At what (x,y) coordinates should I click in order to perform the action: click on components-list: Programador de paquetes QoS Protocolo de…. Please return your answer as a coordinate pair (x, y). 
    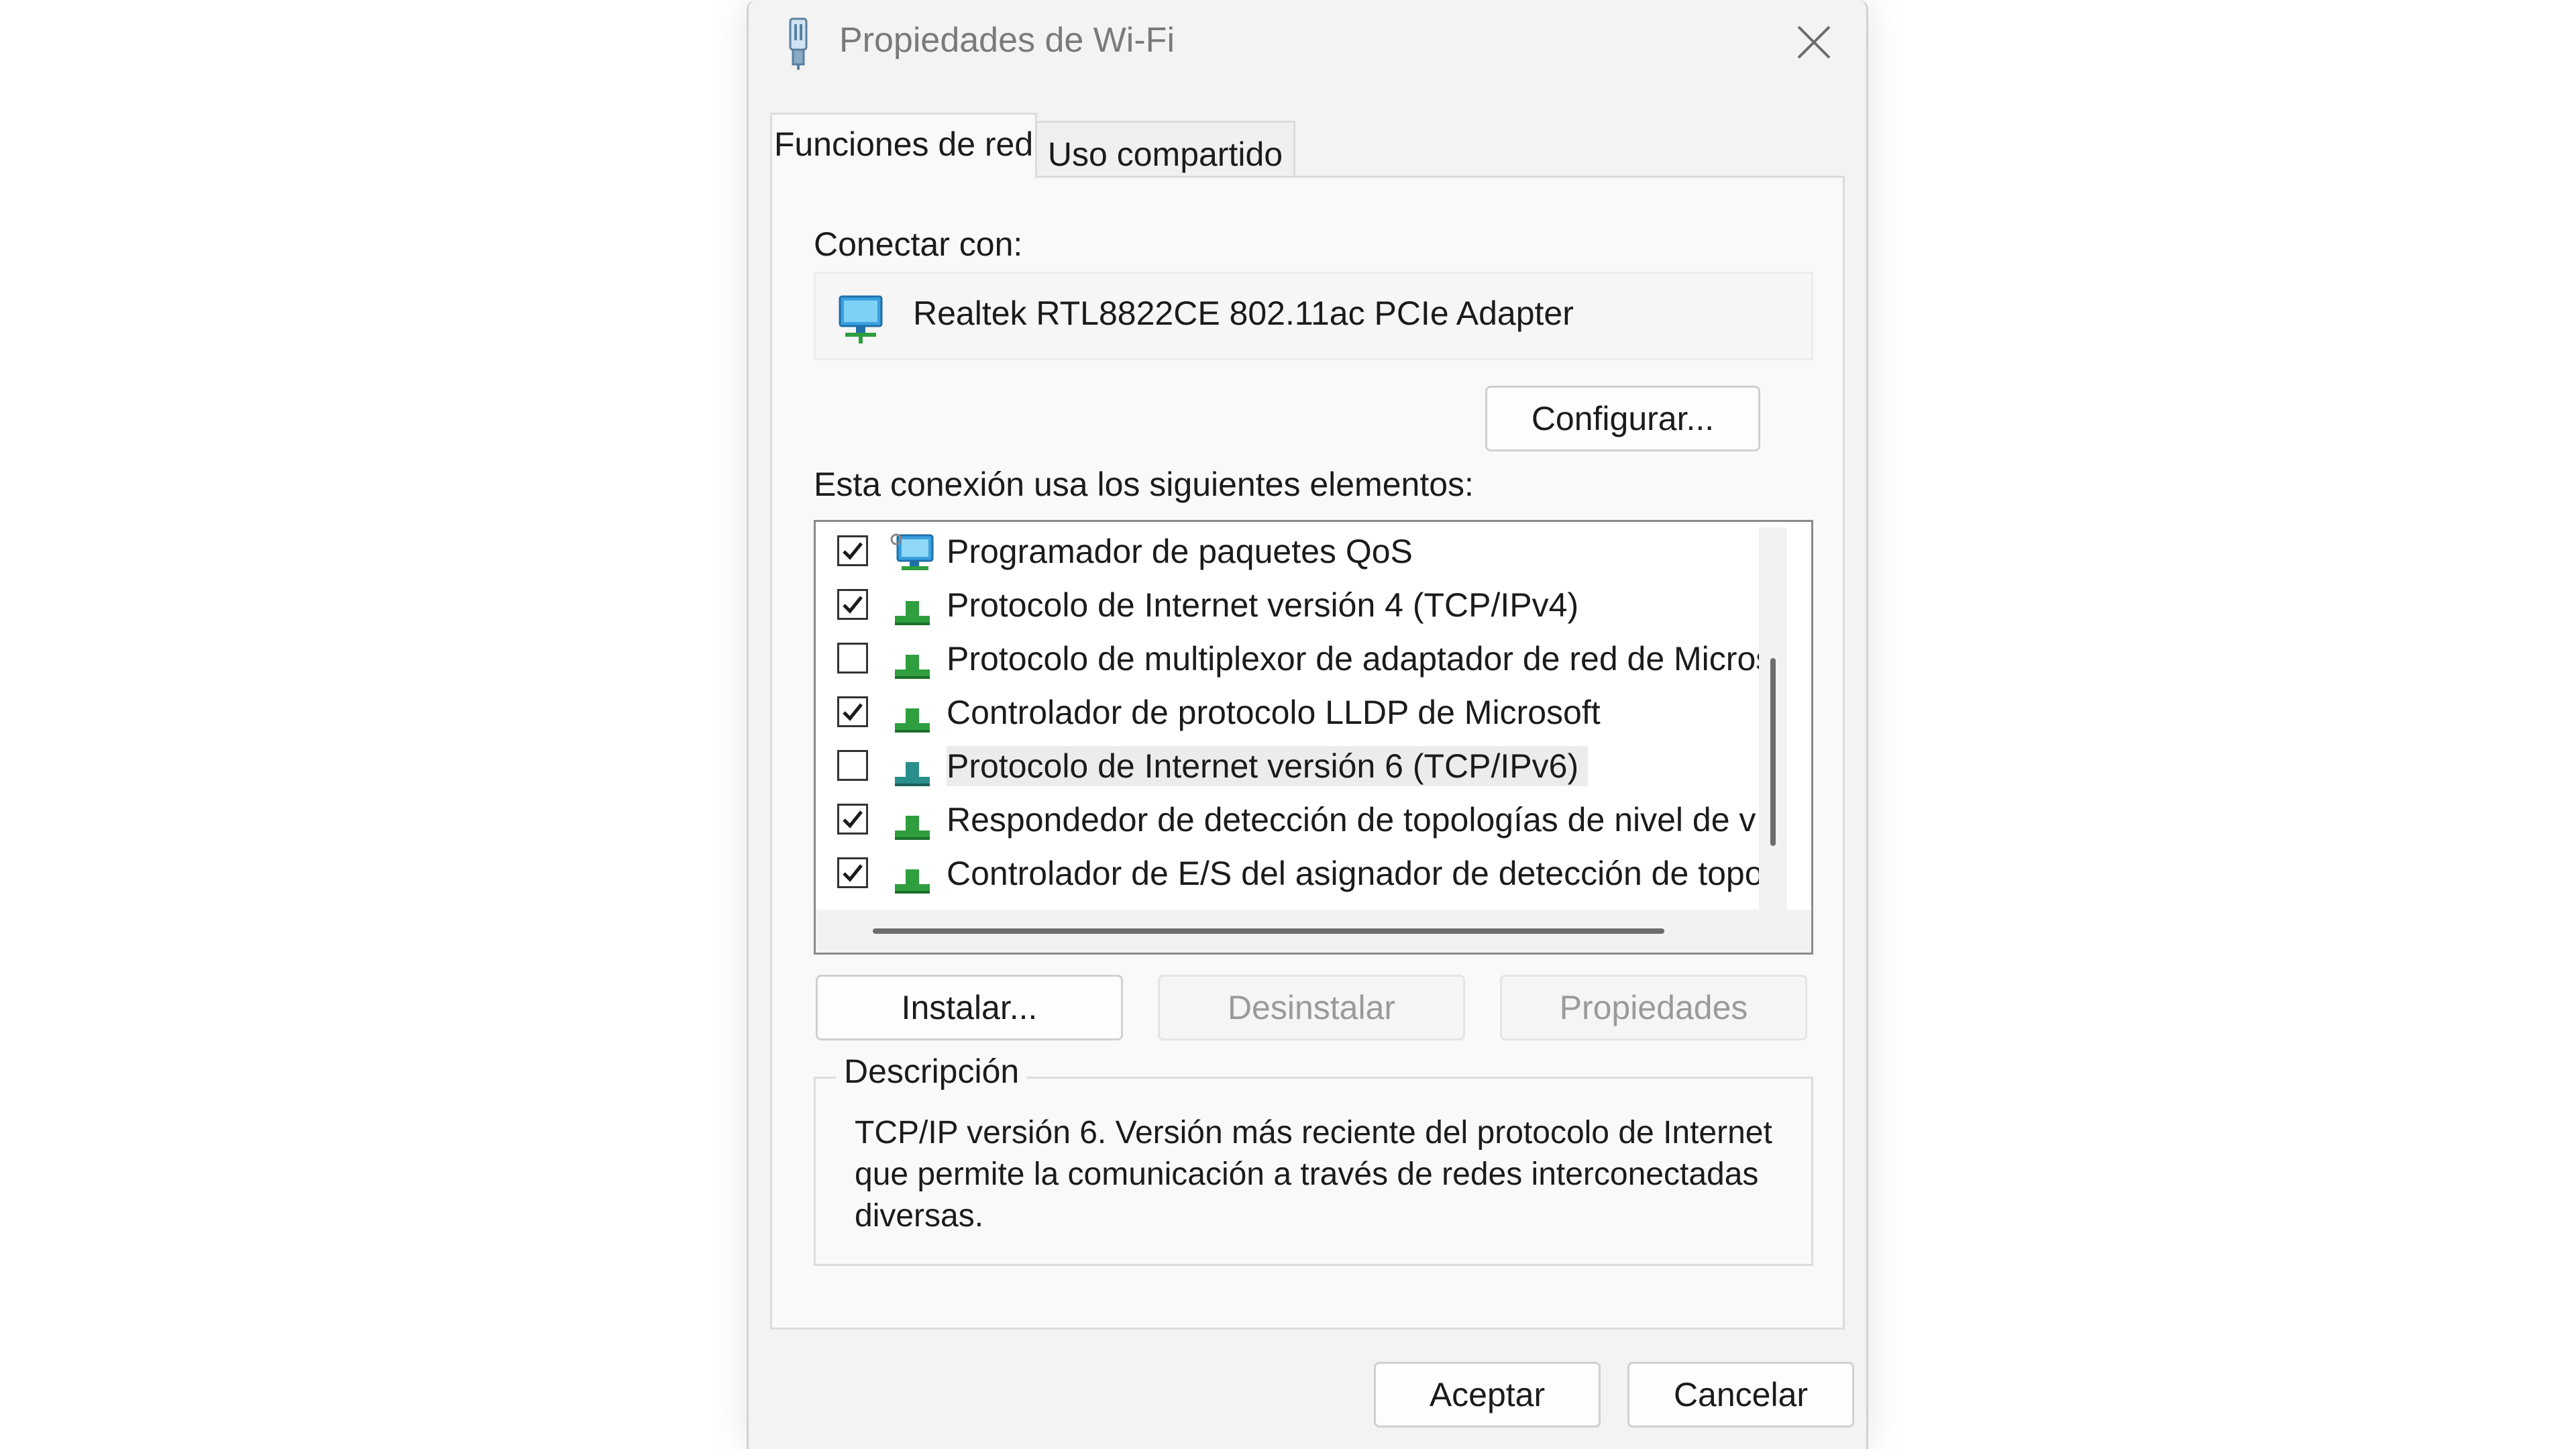
    Looking at the image, I should click on (1313, 737).